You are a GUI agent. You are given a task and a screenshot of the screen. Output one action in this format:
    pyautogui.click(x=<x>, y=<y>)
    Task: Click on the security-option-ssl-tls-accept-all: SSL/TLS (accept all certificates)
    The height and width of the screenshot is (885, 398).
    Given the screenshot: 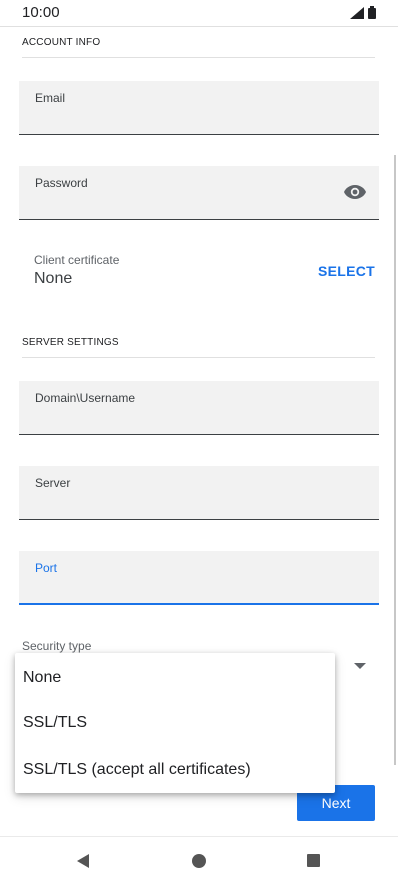 What is the action you would take?
    pyautogui.click(x=137, y=770)
    